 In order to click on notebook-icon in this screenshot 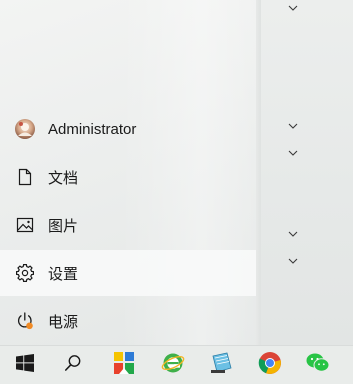, I will do `click(221, 365)`.